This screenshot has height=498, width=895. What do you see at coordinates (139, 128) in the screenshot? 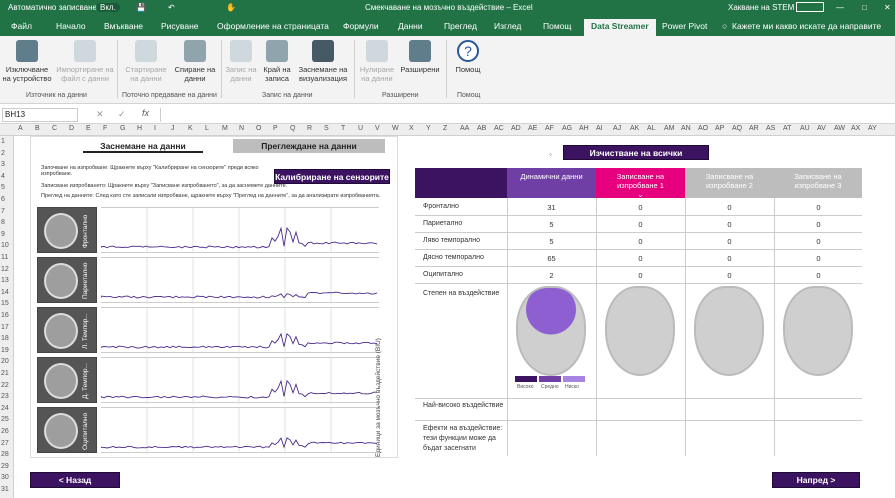
I see `column-header: H` at bounding box center [139, 128].